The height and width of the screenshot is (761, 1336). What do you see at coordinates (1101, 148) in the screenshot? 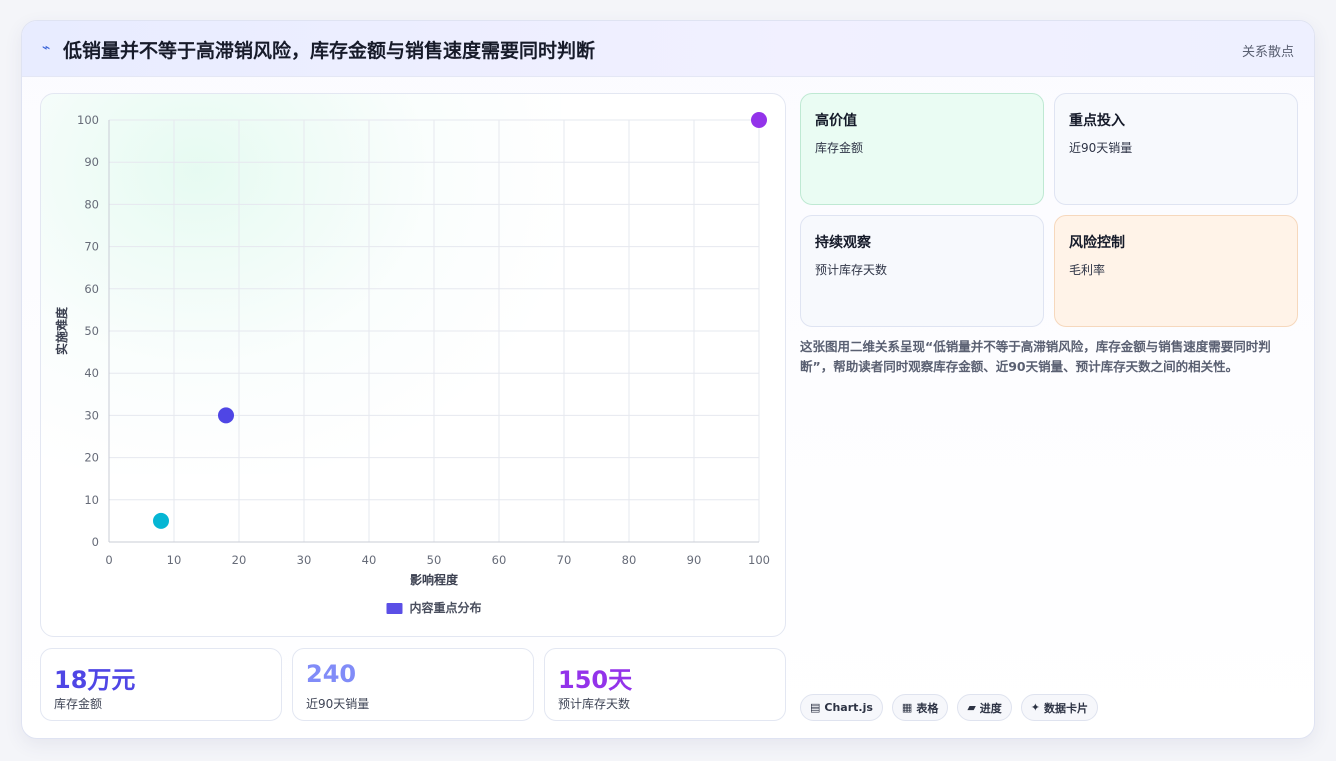
I see `quadrant-subtitle: 近90天销量` at bounding box center [1101, 148].